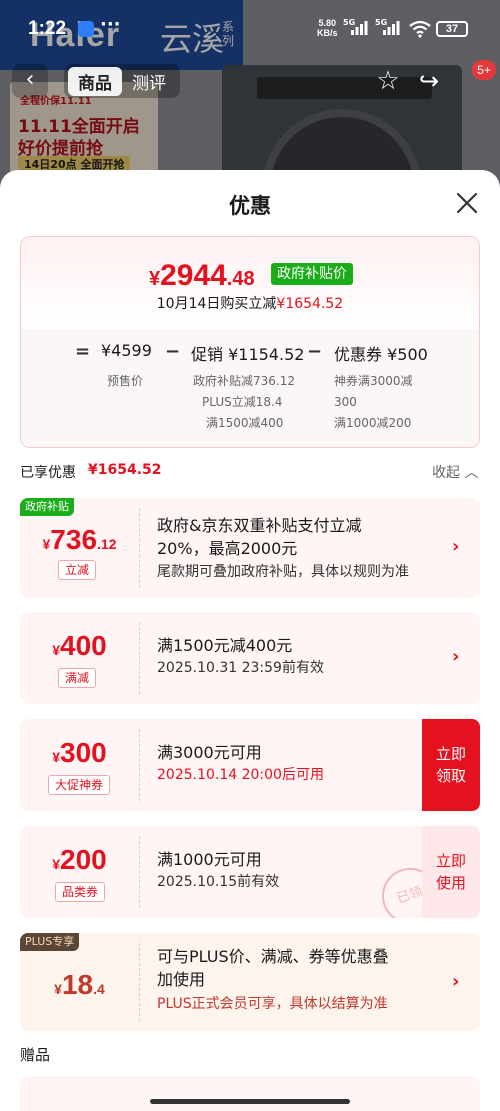 This screenshot has width=500, height=1111. Describe the element at coordinates (126, 350) in the screenshot. I see `presale-price: ¥4599` at that location.